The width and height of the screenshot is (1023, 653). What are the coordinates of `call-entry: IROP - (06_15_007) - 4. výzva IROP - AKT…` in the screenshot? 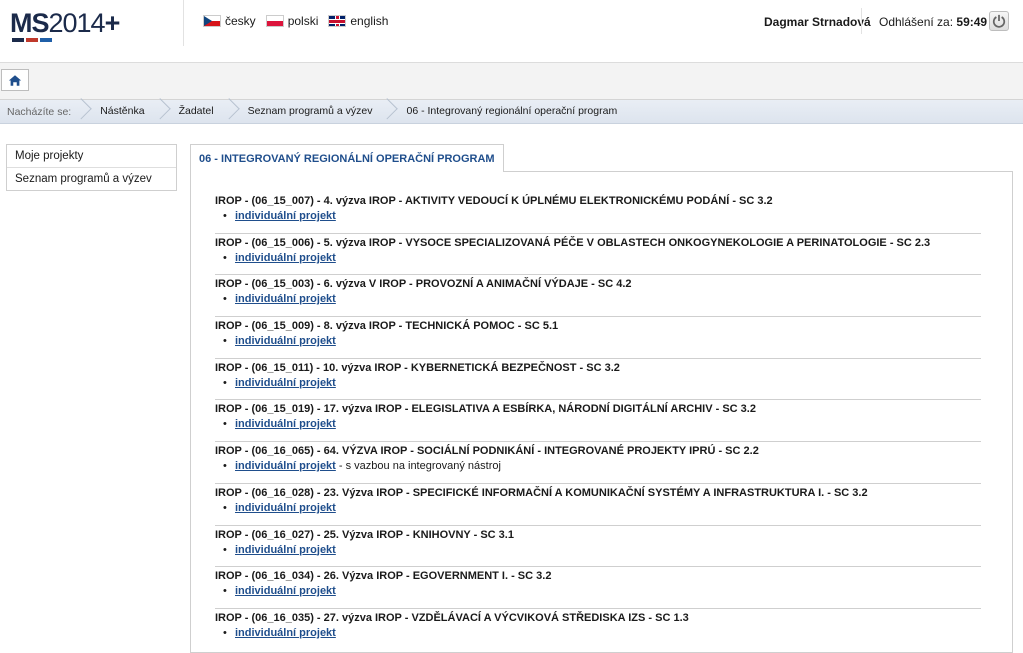 It's located at (598, 213).